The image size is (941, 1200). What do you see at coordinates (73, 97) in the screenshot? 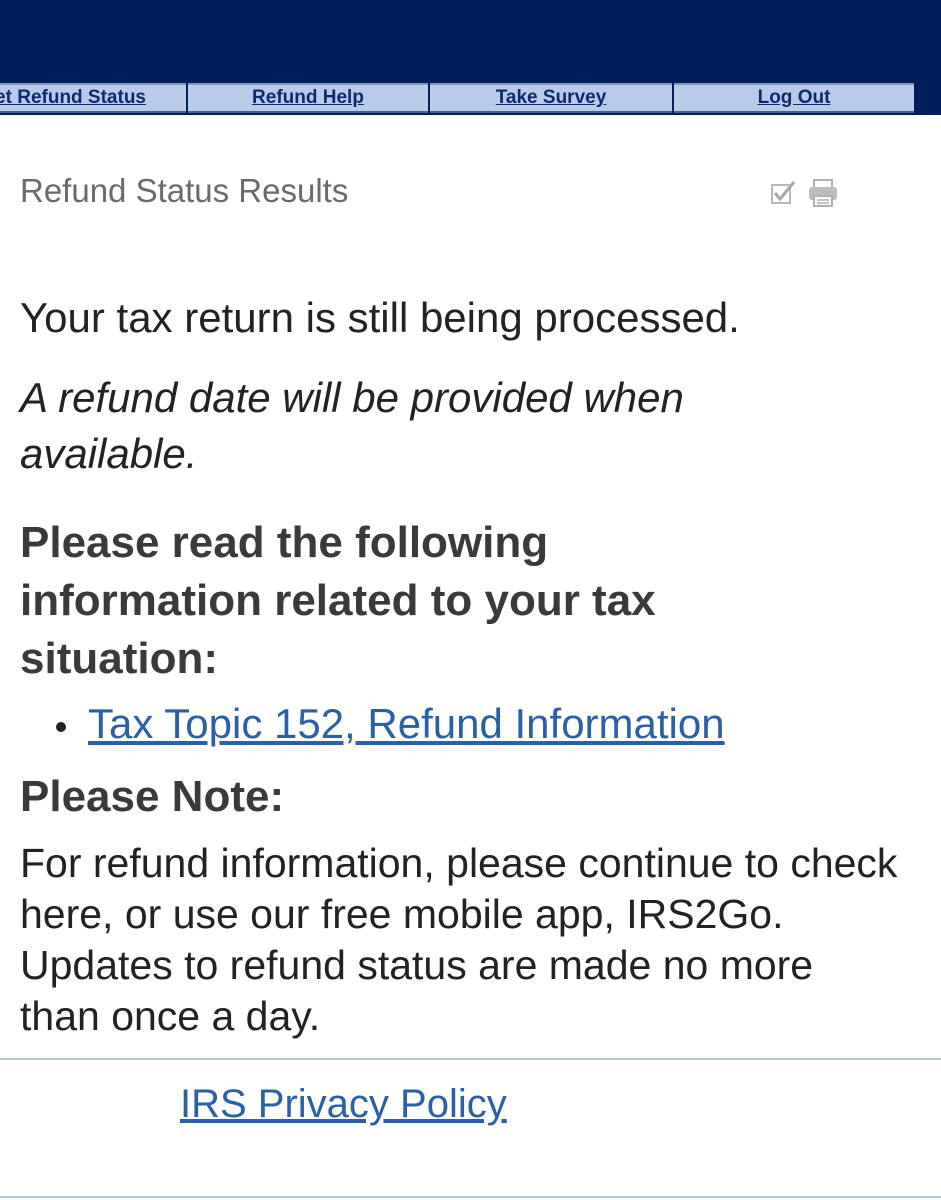
I see `tab-get-refund-status-link: Get Refund Status` at bounding box center [73, 97].